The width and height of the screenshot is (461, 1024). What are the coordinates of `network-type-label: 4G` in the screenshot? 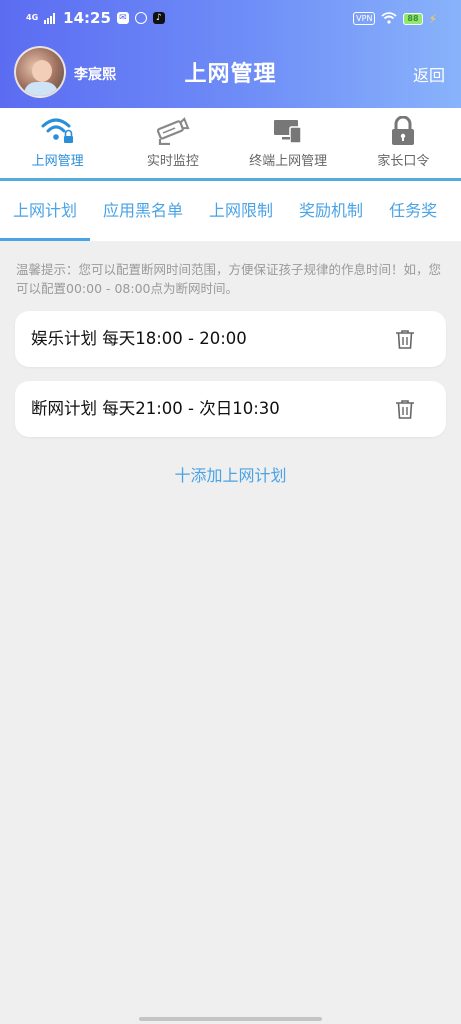 It's located at (32, 17).